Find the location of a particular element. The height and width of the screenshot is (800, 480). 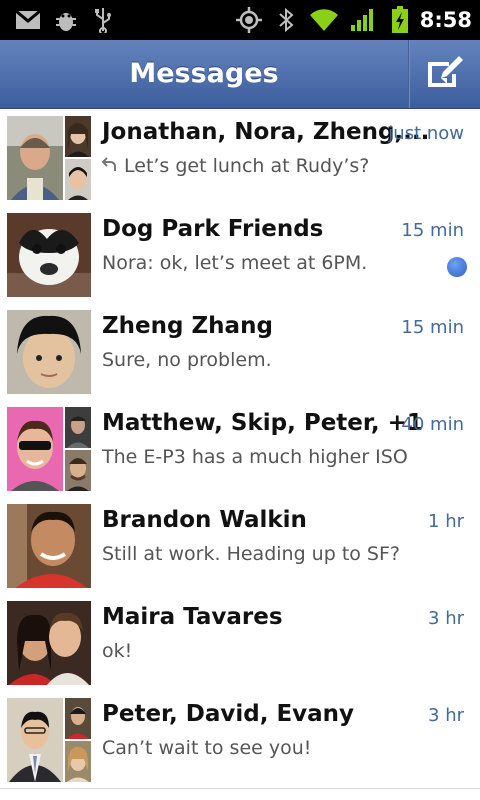

signal-icon is located at coordinates (363, 20).